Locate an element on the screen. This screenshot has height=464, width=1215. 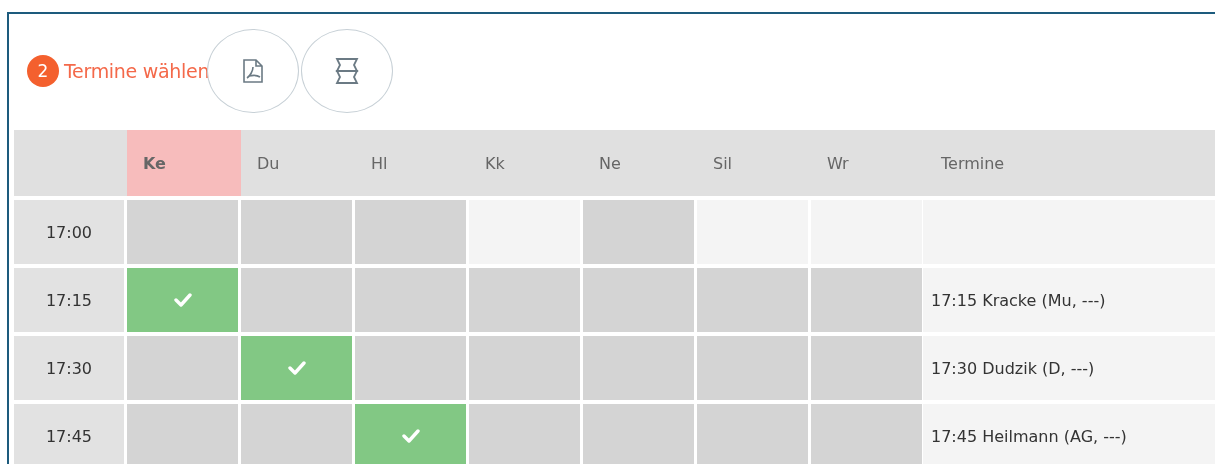
column-header: Wr is located at coordinates (868, 163).